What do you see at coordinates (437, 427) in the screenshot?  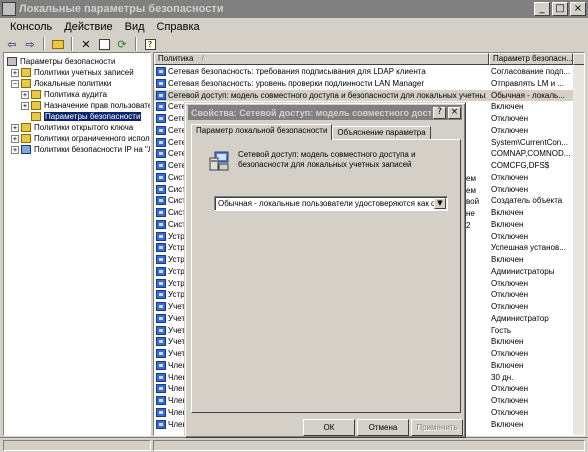 I see `apply-button: Применить` at bounding box center [437, 427].